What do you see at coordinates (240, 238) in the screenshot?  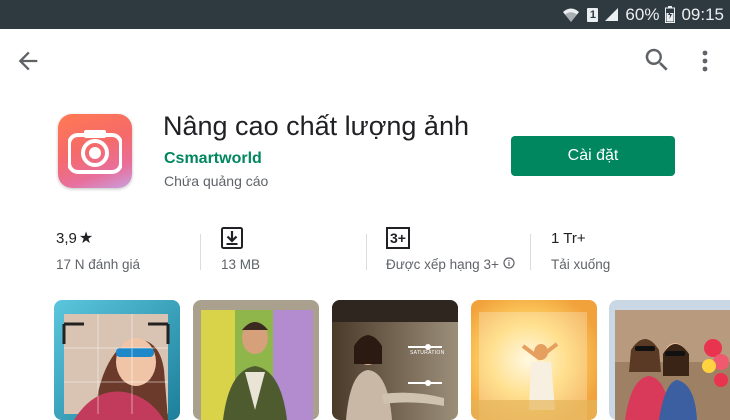 I see `download-icon` at bounding box center [240, 238].